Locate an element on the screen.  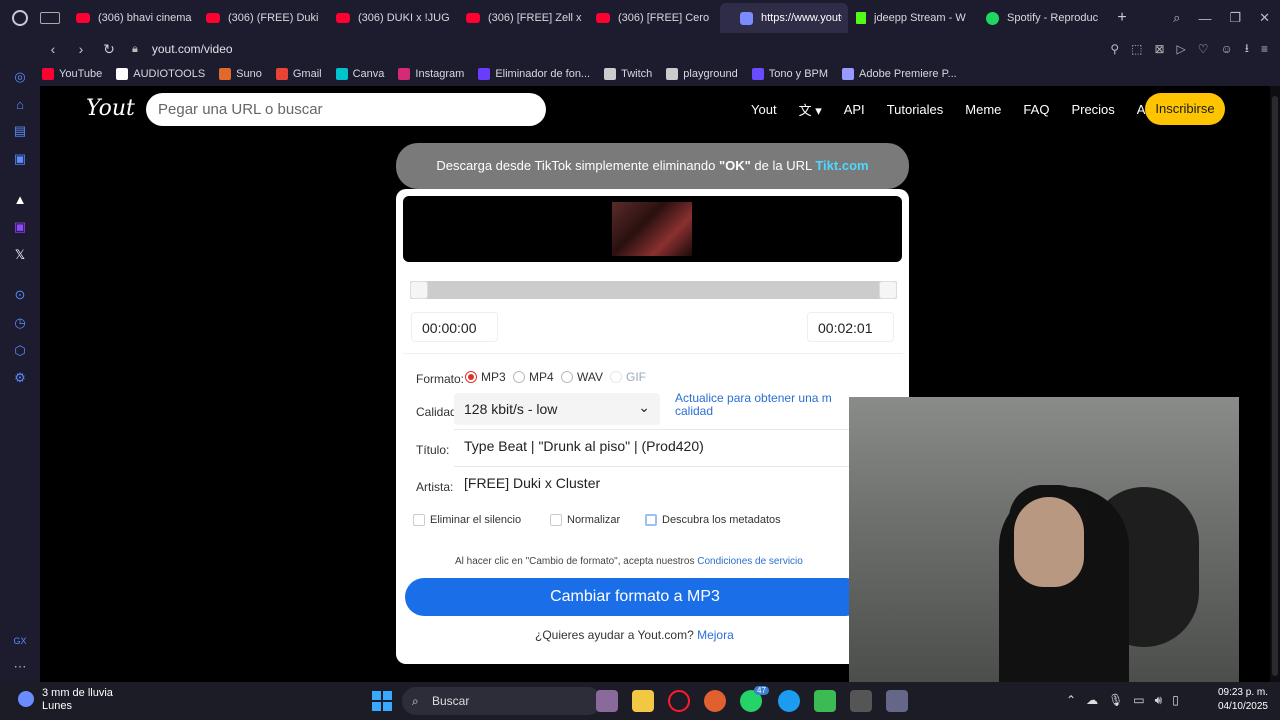
gx-icon: GX is located at coordinates (20, 641).